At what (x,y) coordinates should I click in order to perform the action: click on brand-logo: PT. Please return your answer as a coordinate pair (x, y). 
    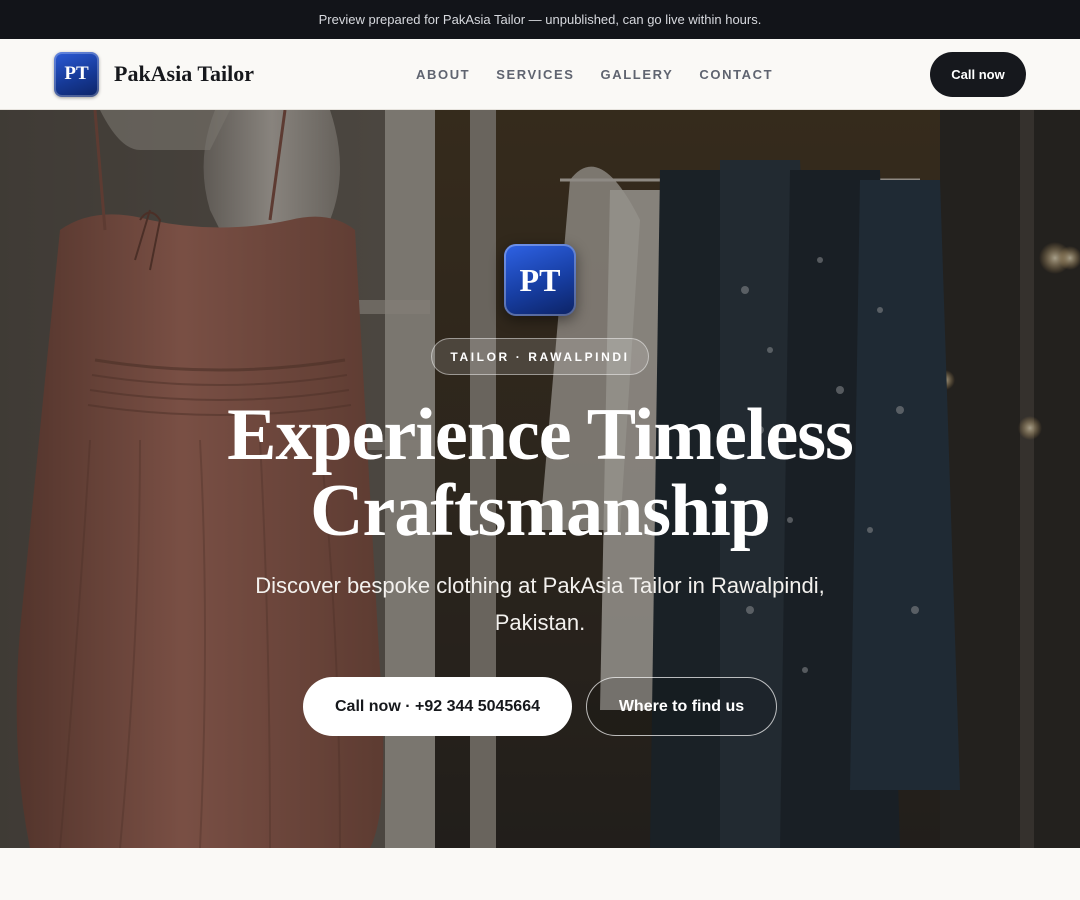
    Looking at the image, I should click on (76, 74).